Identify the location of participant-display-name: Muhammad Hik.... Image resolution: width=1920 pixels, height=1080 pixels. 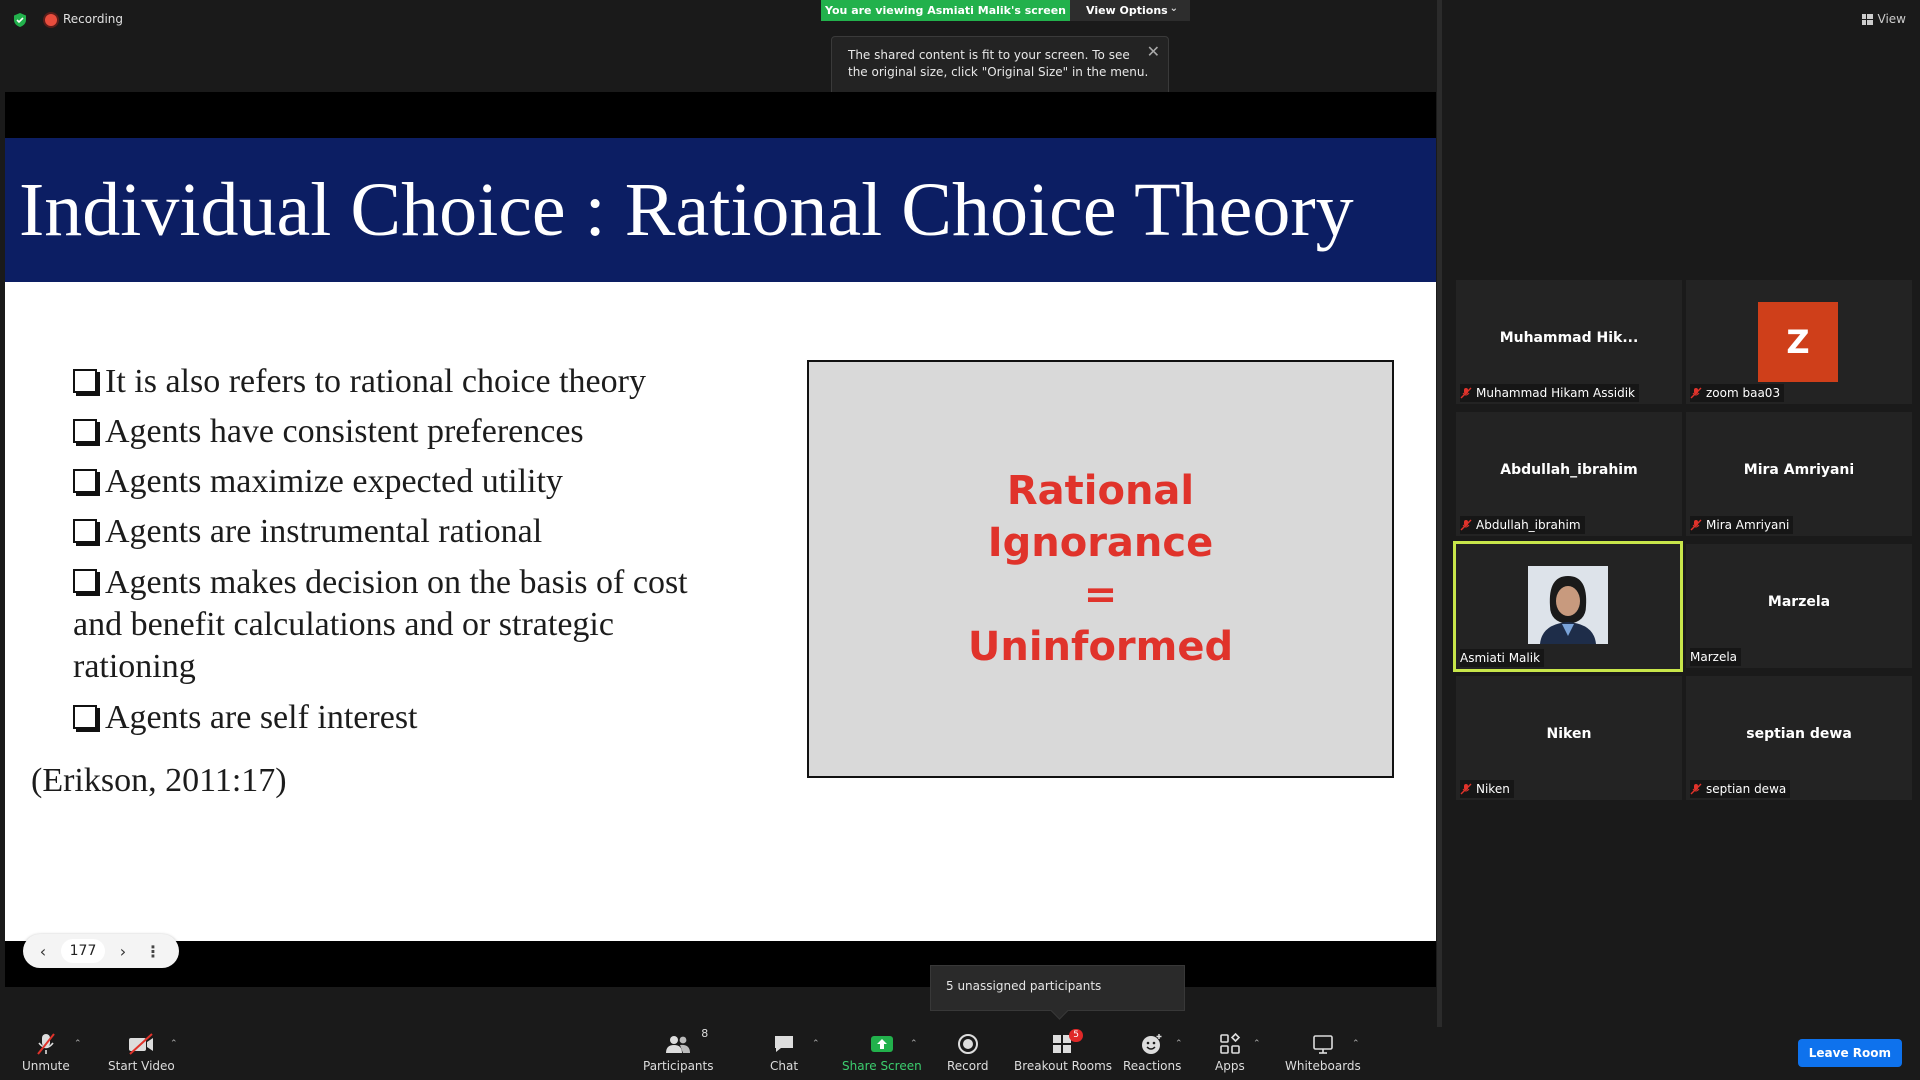
(1569, 338).